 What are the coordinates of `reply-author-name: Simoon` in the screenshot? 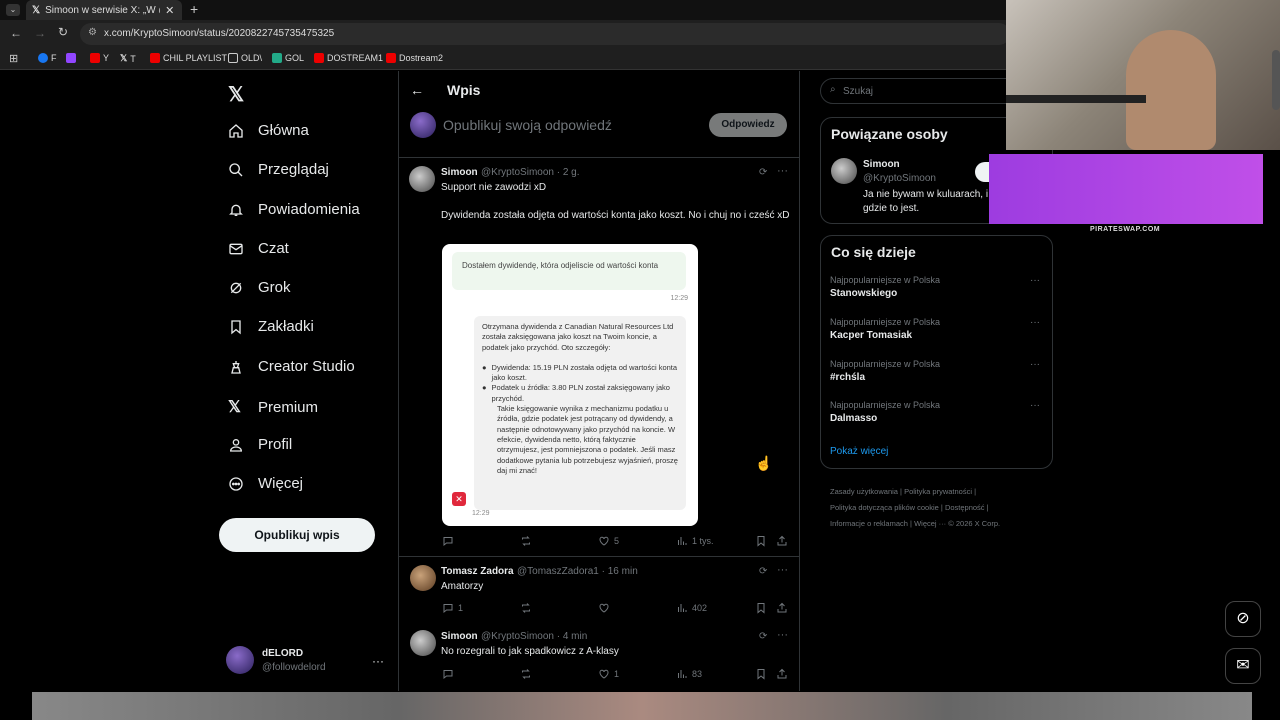 It's located at (459, 636).